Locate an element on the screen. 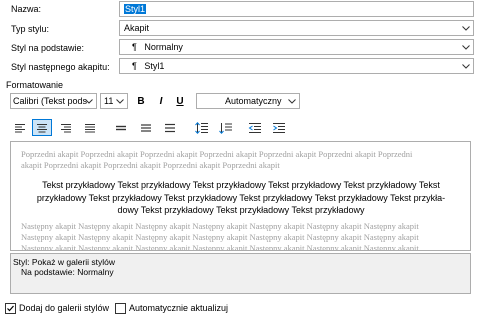 This screenshot has width=480, height=320. underline-button: U is located at coordinates (180, 101).